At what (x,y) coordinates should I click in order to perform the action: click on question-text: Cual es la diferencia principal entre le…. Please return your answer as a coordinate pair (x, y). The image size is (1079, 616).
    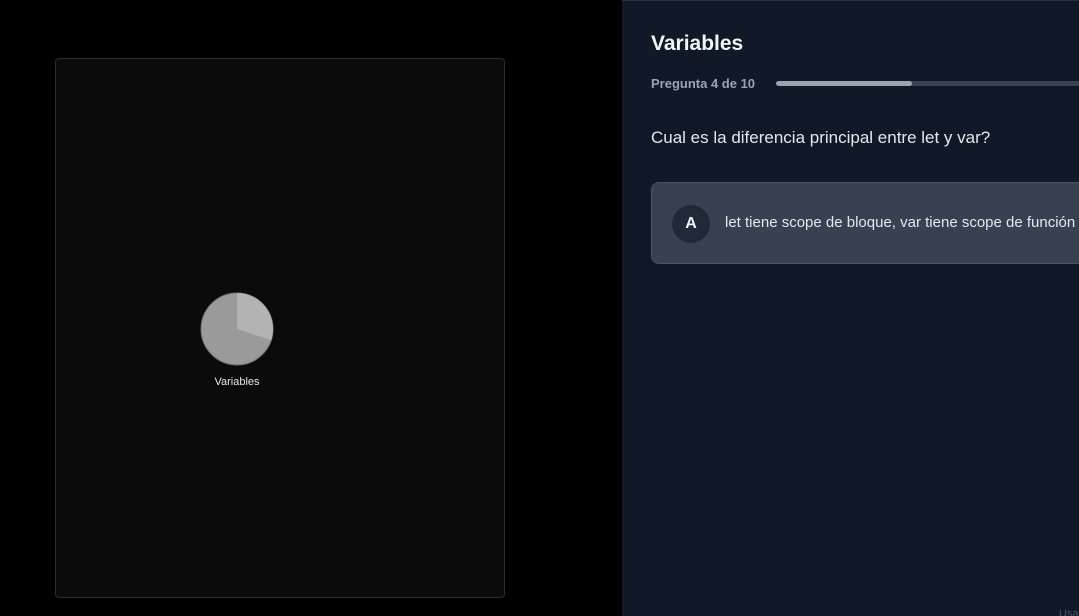
    Looking at the image, I should click on (821, 137).